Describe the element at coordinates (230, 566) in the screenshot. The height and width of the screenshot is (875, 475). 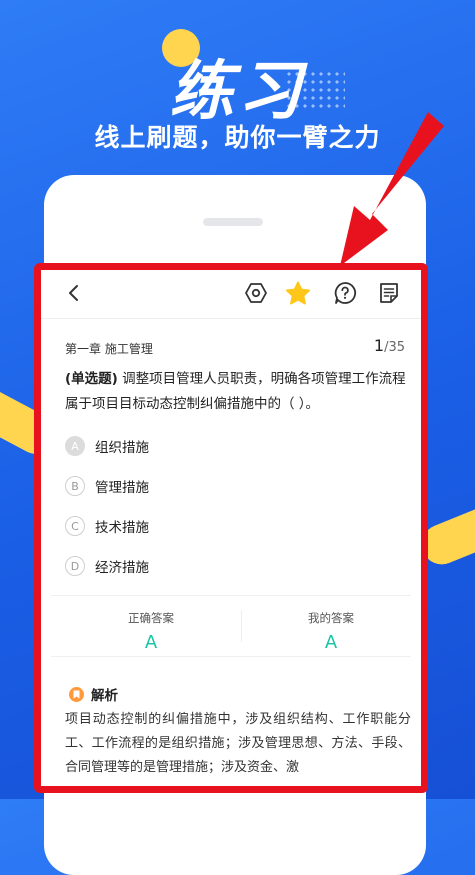
I see `option-d: D 经济措施` at that location.